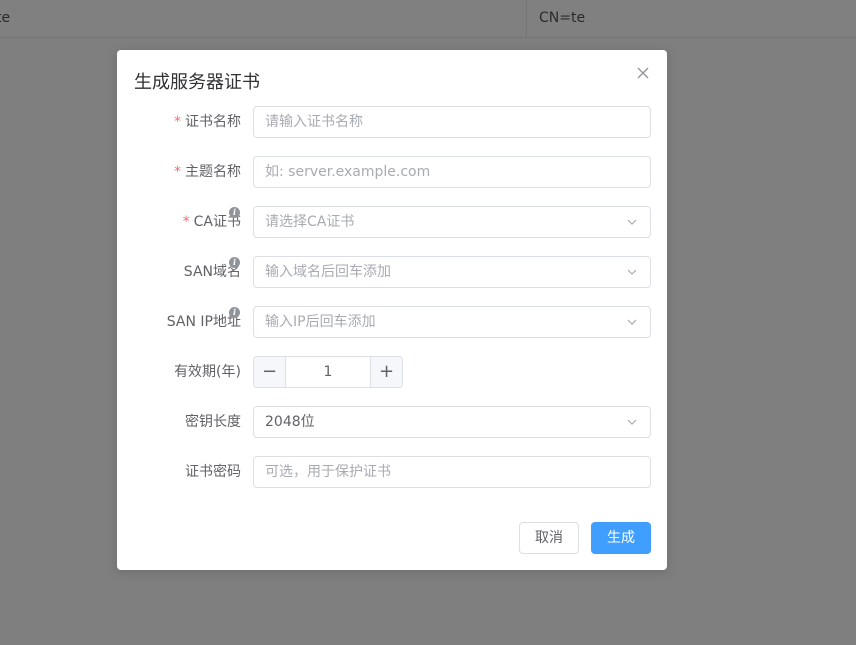 This screenshot has height=645, width=856. I want to click on cert-name-label: * 证书名称, so click(207, 122).